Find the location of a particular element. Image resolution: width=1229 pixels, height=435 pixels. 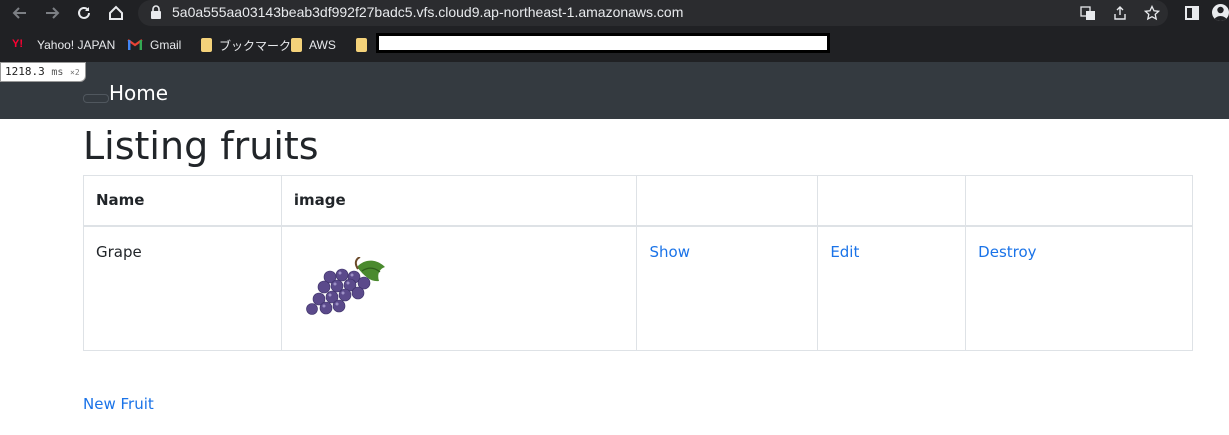

bookmark-gmail: Gmail is located at coordinates (154, 45).